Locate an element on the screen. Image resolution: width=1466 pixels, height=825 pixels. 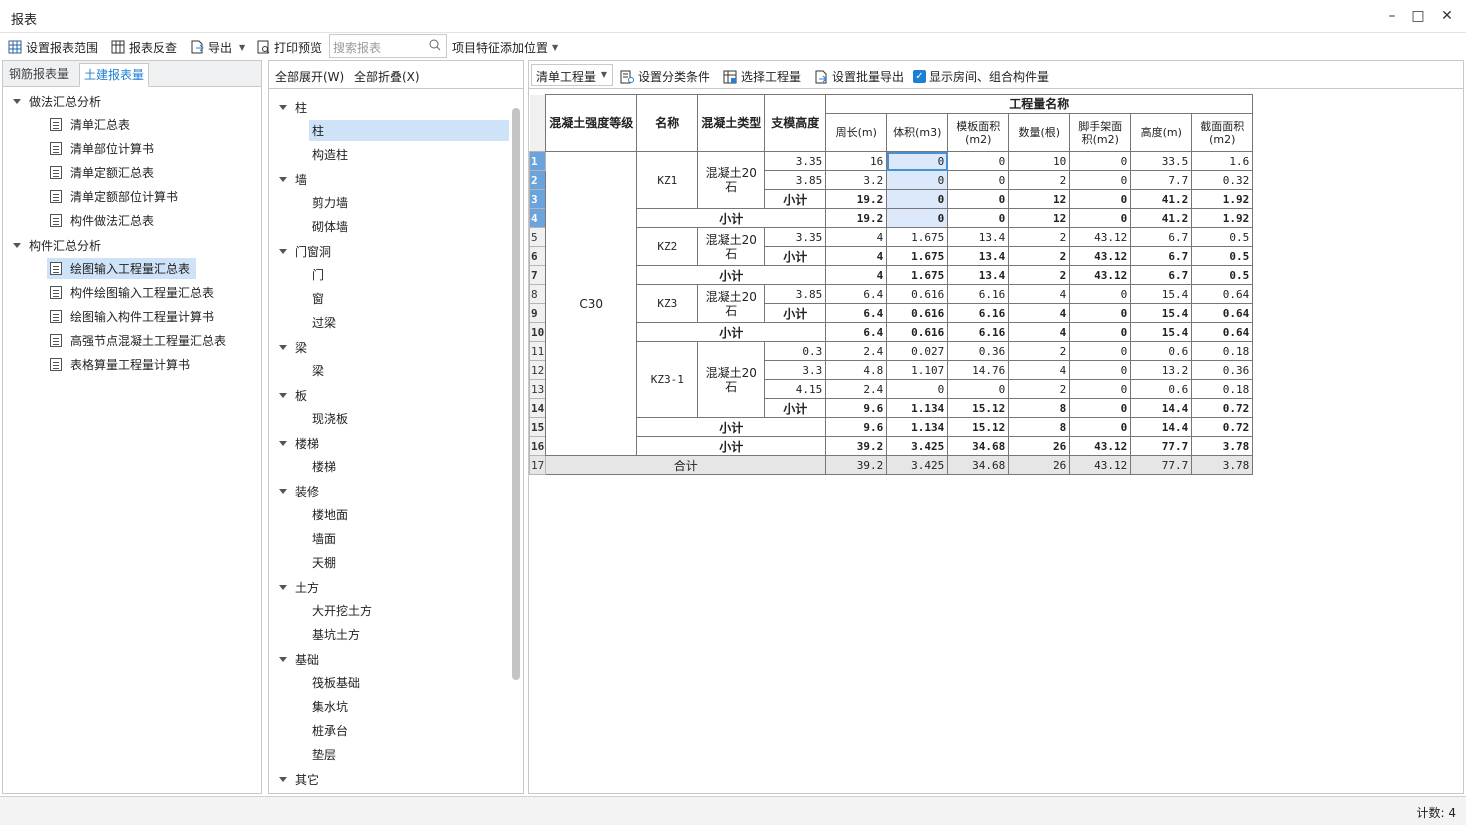
table-cell: 1.92 is located at coordinates (1222, 199).